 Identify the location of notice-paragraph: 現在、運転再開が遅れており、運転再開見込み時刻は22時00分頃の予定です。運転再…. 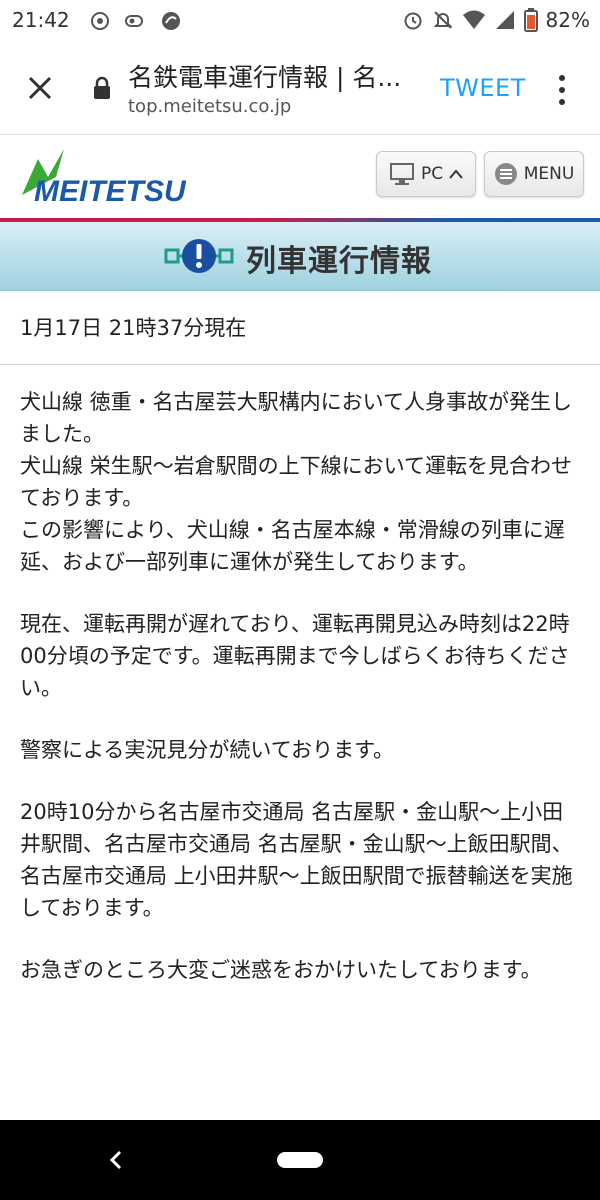
(295, 656).